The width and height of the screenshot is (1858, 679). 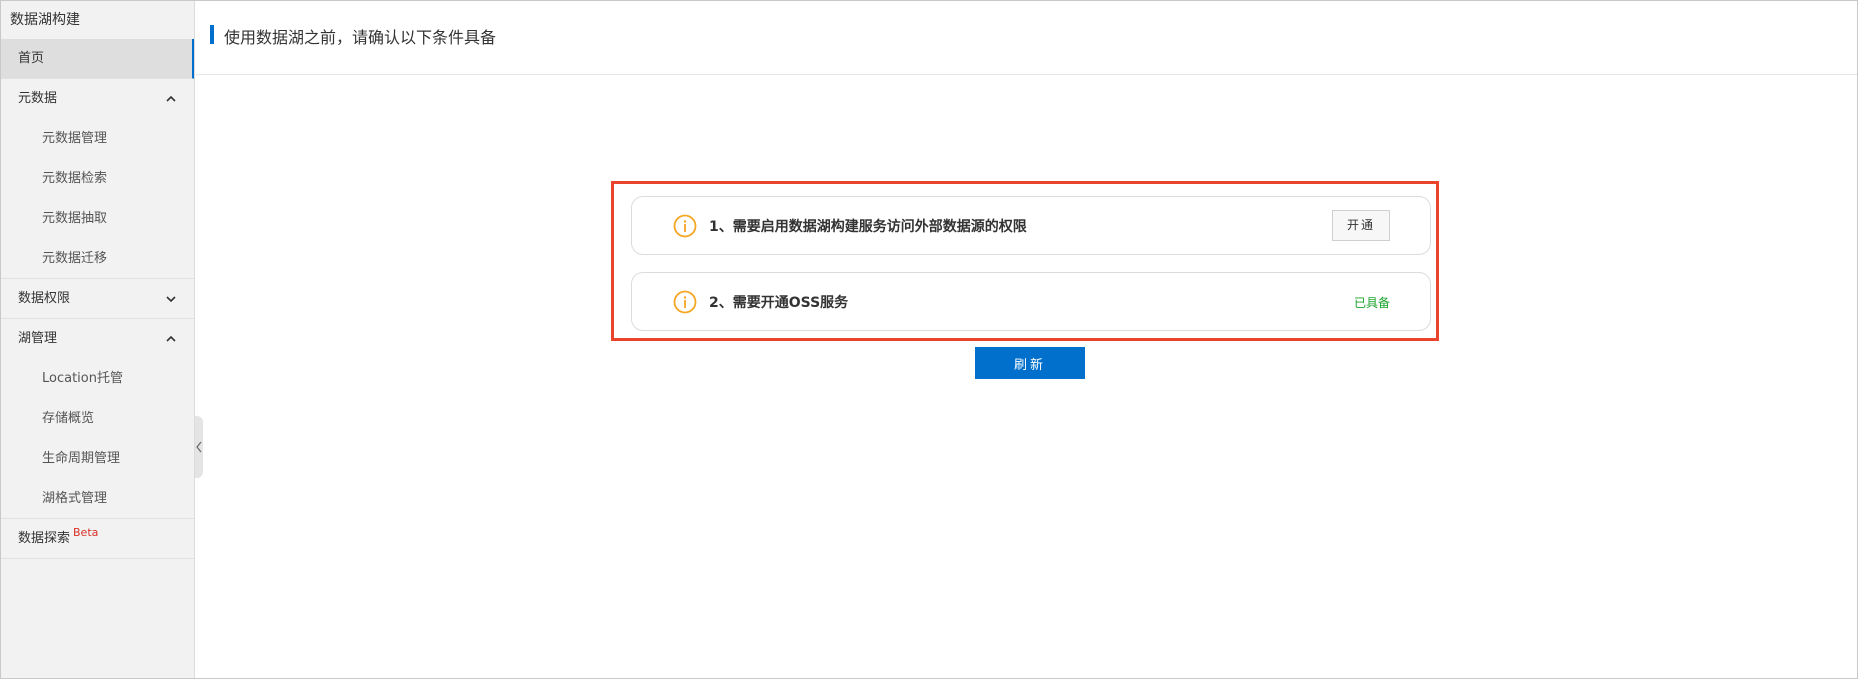 What do you see at coordinates (97, 499) in the screenshot?
I see `sidebar-item-lake-format-management: 湖格式管理` at bounding box center [97, 499].